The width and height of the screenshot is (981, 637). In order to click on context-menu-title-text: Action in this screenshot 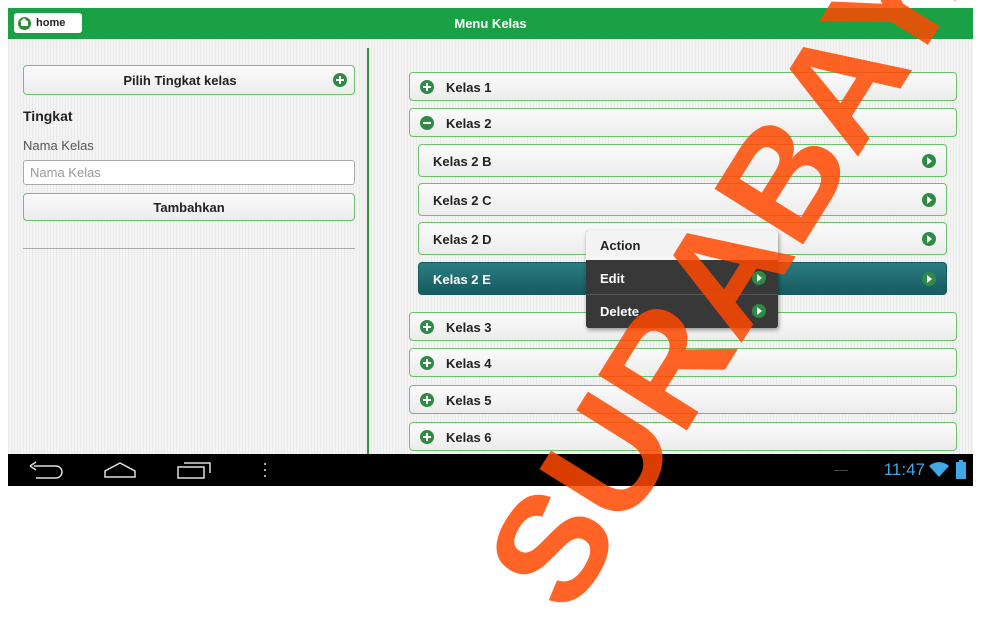, I will do `click(620, 245)`.